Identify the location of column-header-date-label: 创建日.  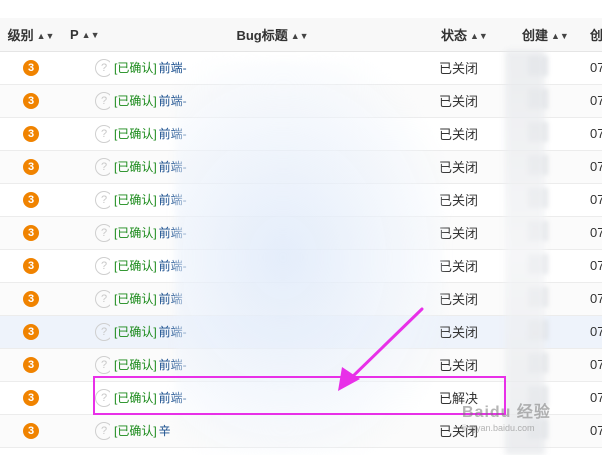
(596, 35).